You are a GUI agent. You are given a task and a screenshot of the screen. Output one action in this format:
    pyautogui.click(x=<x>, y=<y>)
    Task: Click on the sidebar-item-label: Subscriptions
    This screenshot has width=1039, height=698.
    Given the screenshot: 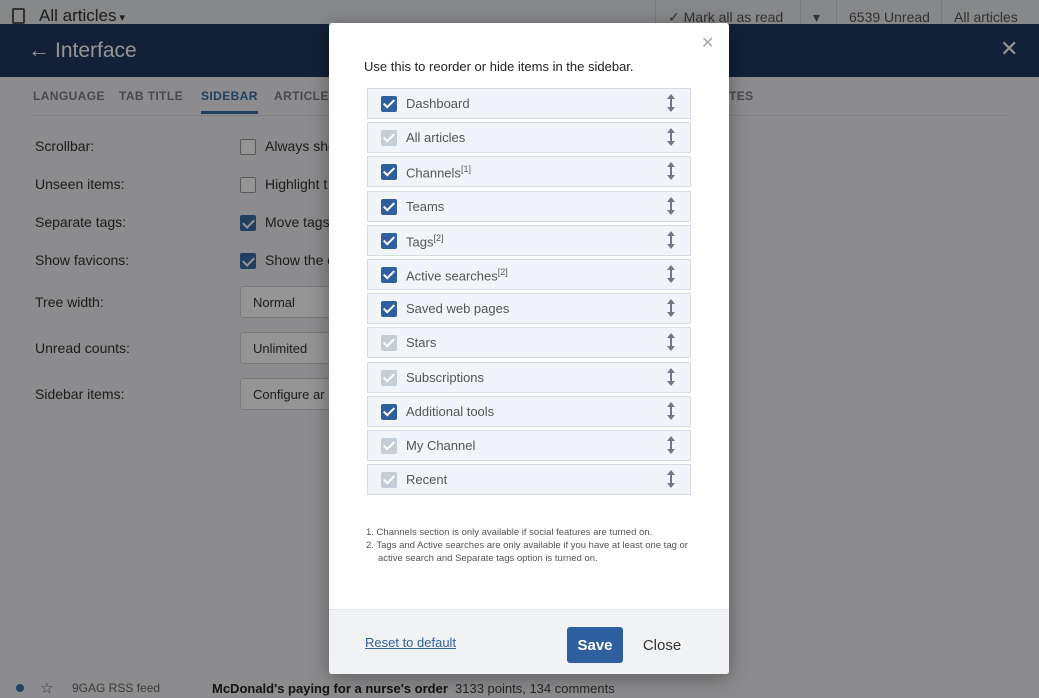 What is the action you would take?
    pyautogui.click(x=445, y=377)
    